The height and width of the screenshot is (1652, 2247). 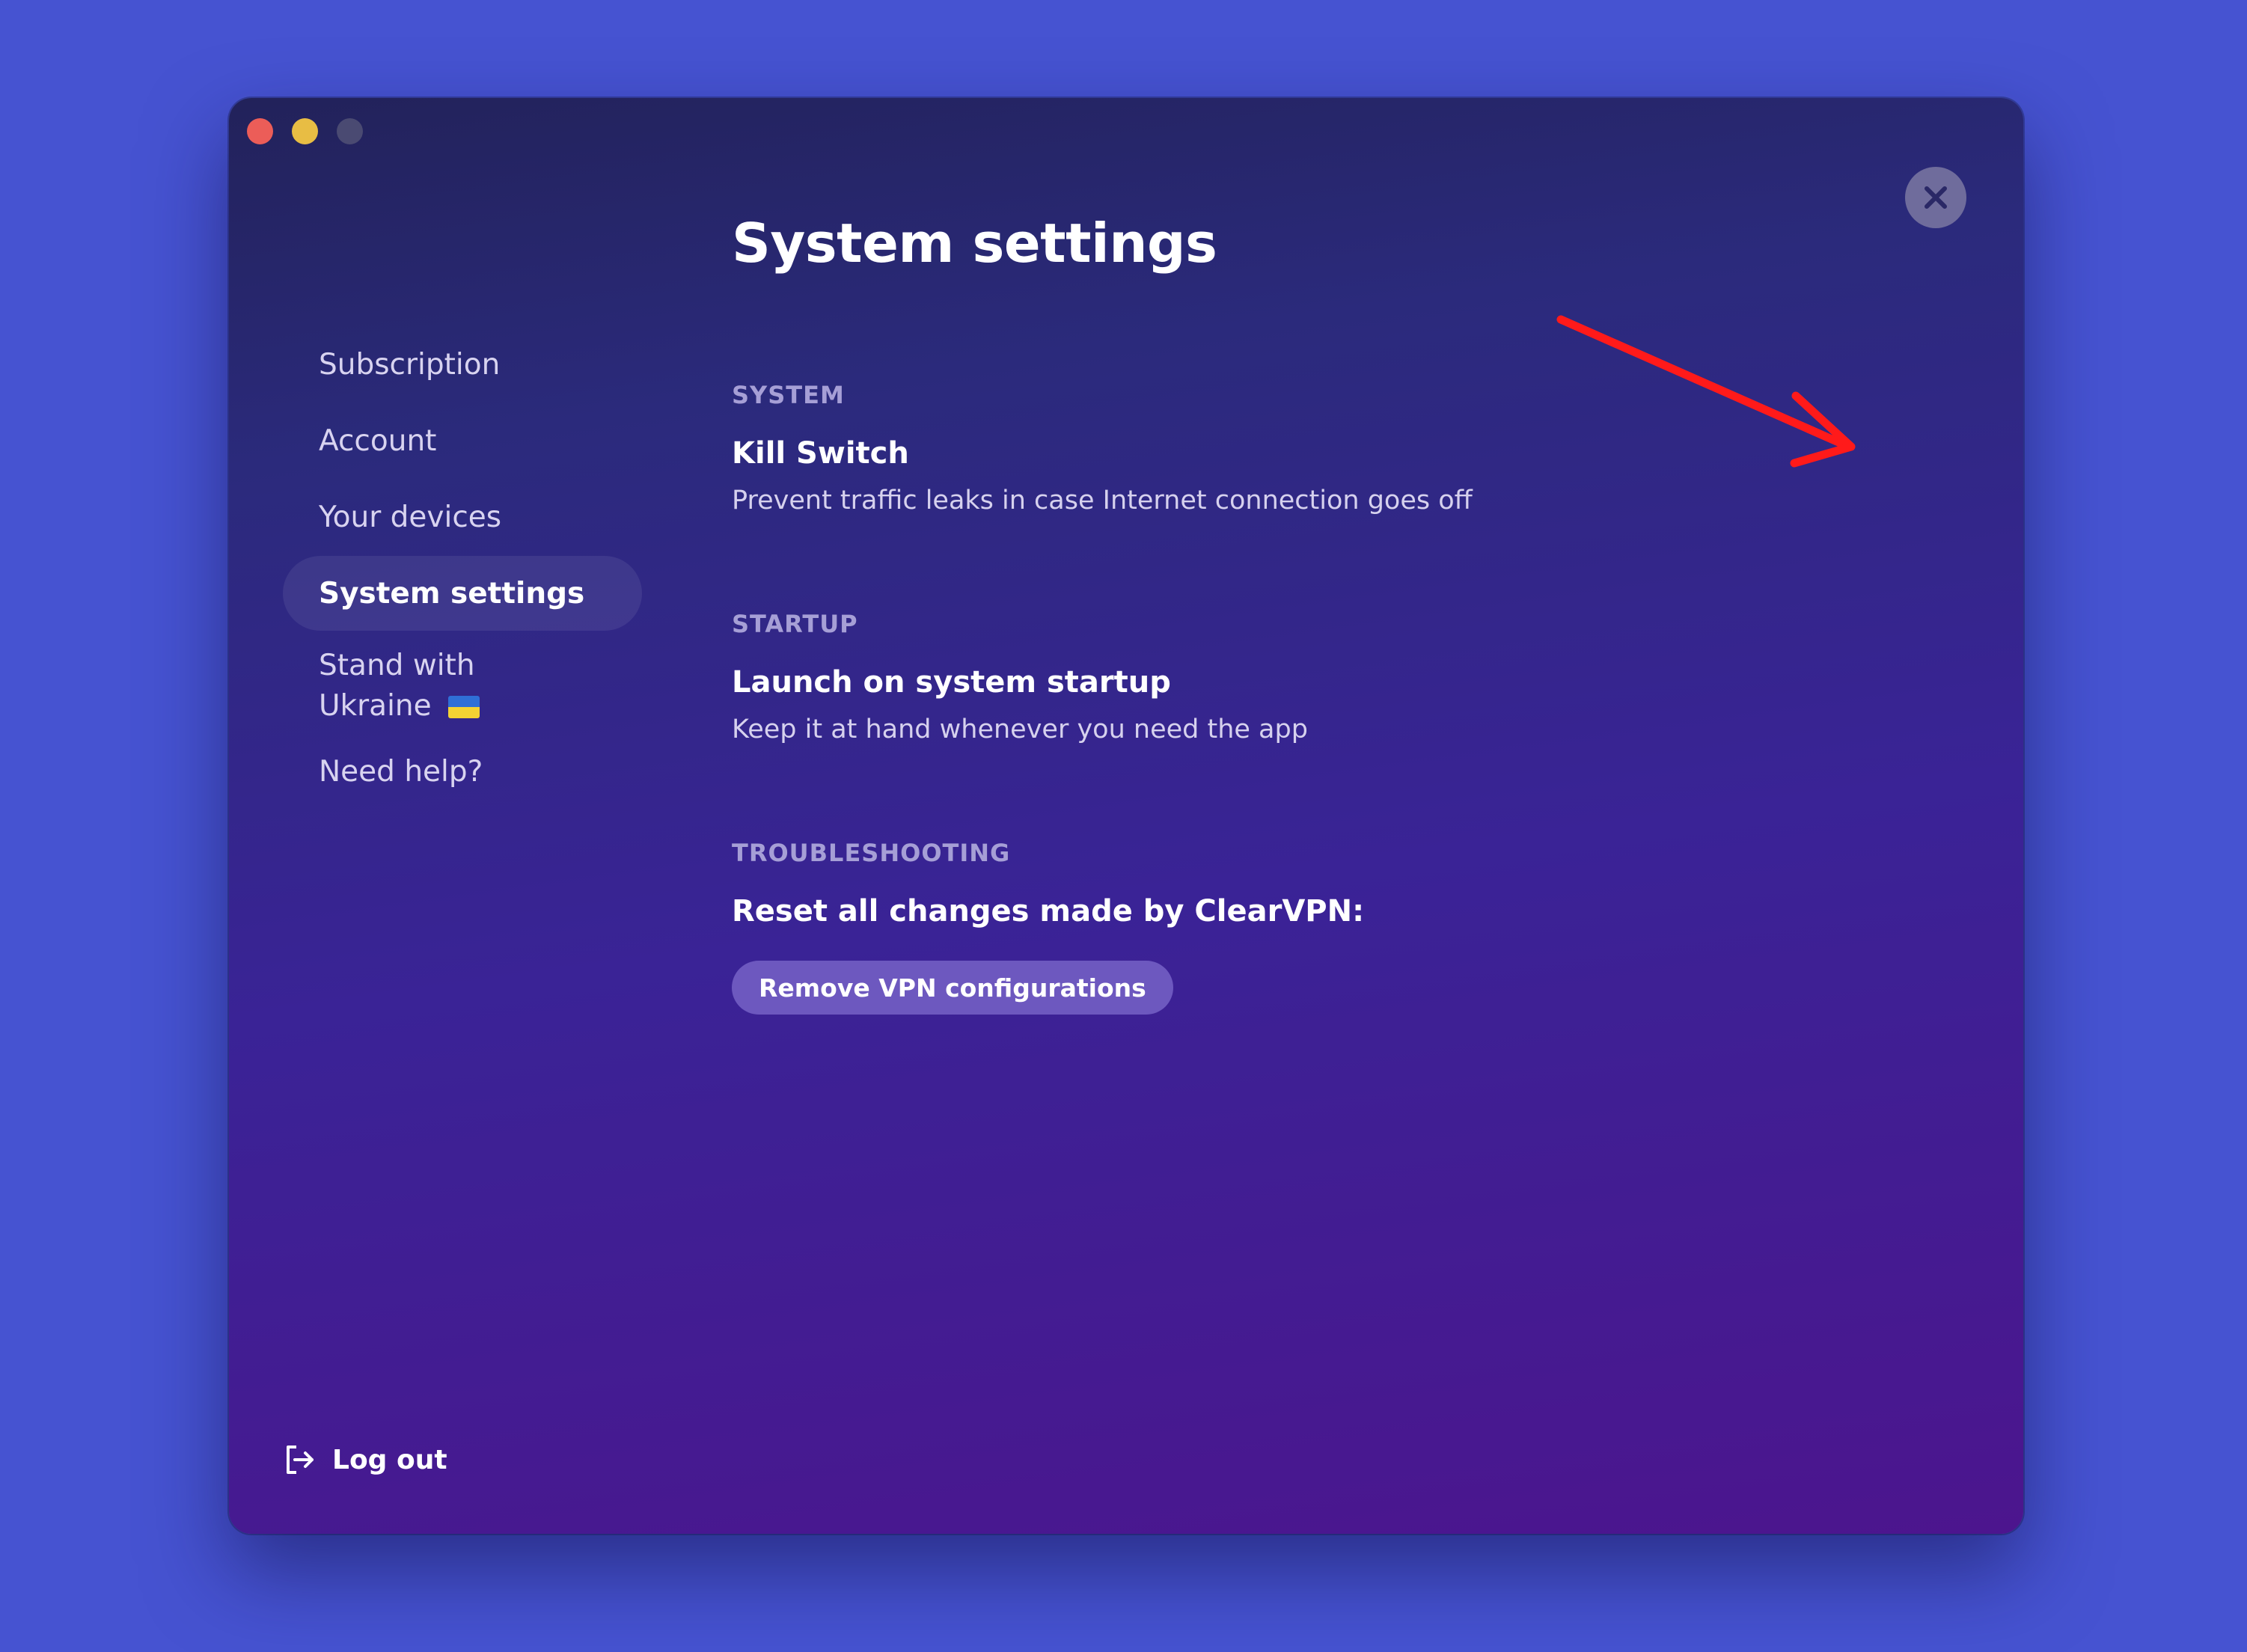 I want to click on sidebar-item-label: Your devices, so click(x=410, y=517).